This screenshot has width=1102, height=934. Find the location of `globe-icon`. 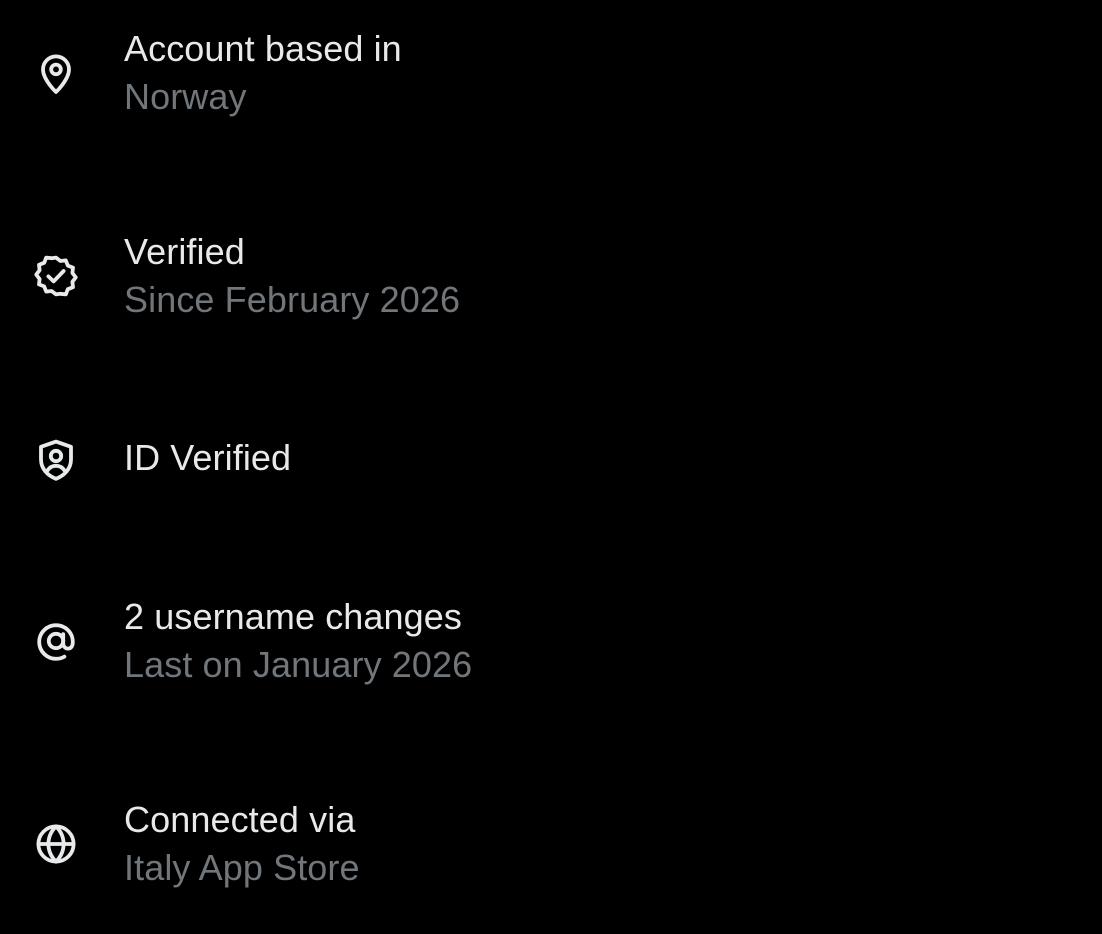

globe-icon is located at coordinates (56, 844).